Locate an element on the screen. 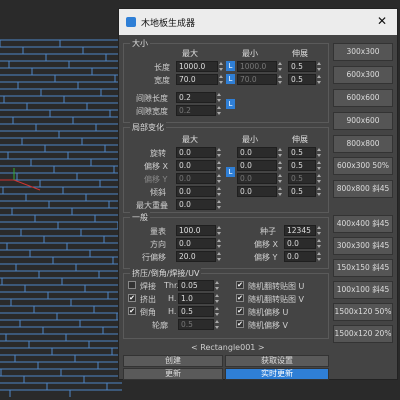 This screenshot has height=400, width=400. preset-100x100-45: 100x100 斜45 is located at coordinates (363, 290).